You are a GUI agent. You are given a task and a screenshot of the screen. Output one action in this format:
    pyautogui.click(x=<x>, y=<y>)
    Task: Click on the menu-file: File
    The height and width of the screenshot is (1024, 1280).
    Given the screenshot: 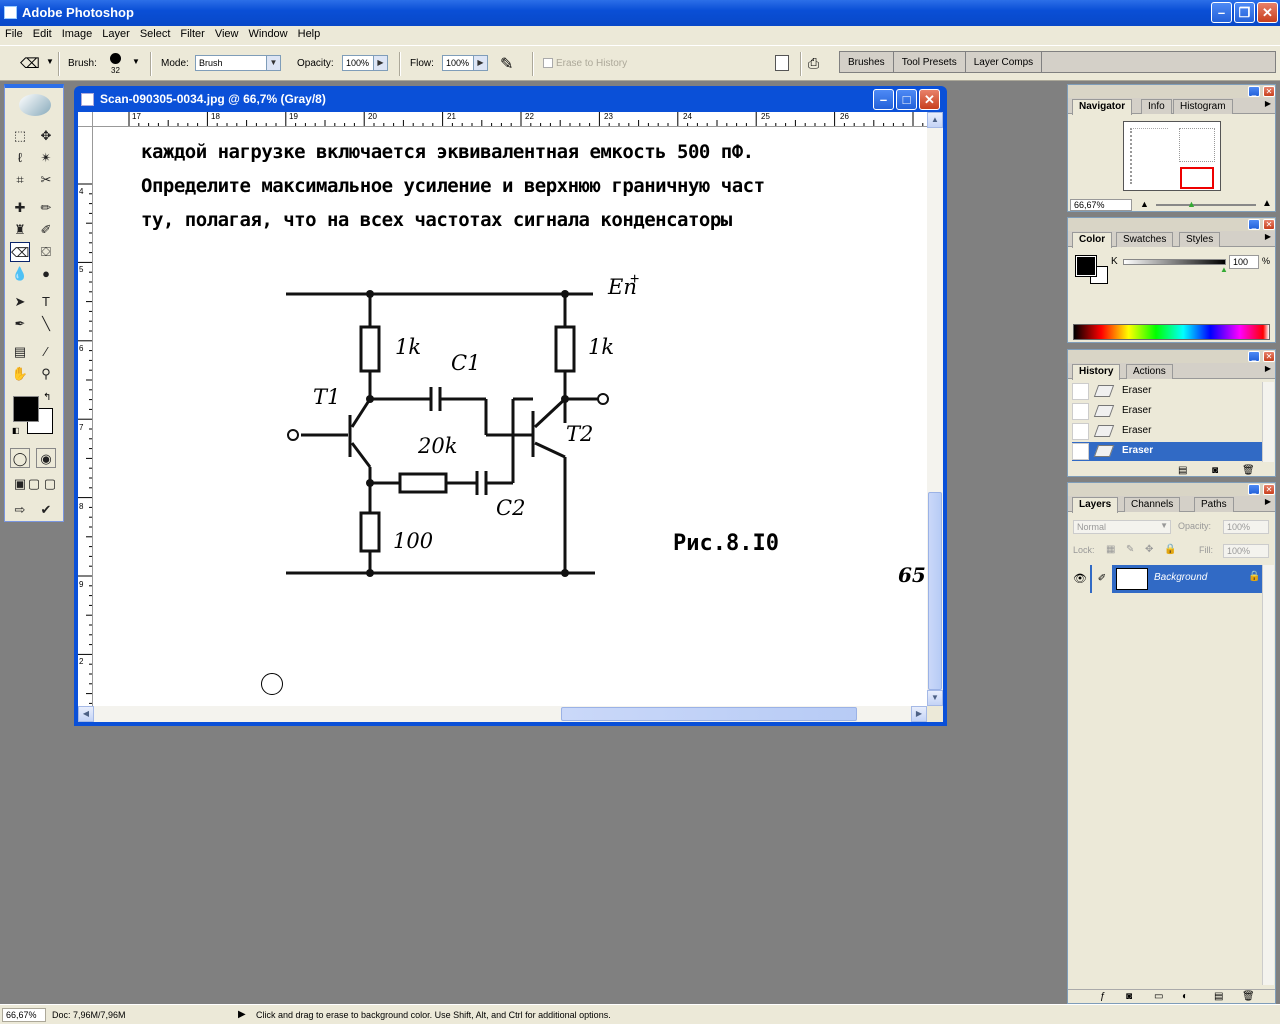 What is the action you would take?
    pyautogui.click(x=14, y=33)
    